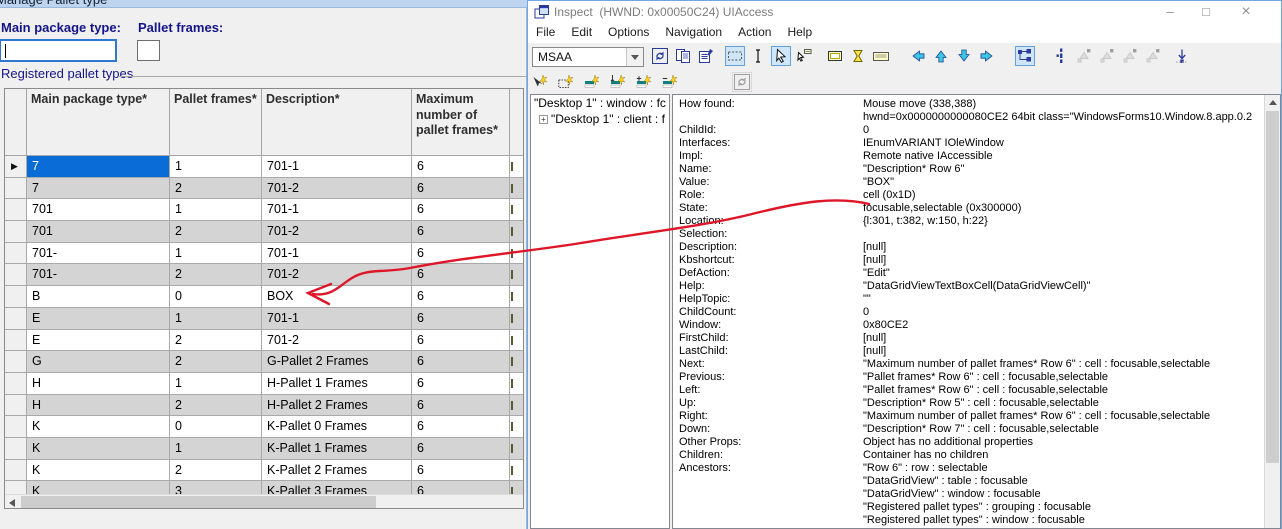 Image resolution: width=1282 pixels, height=529 pixels. Describe the element at coordinates (337, 383) in the screenshot. I see `grid-cell: H-Pallet 1 Frames` at that location.